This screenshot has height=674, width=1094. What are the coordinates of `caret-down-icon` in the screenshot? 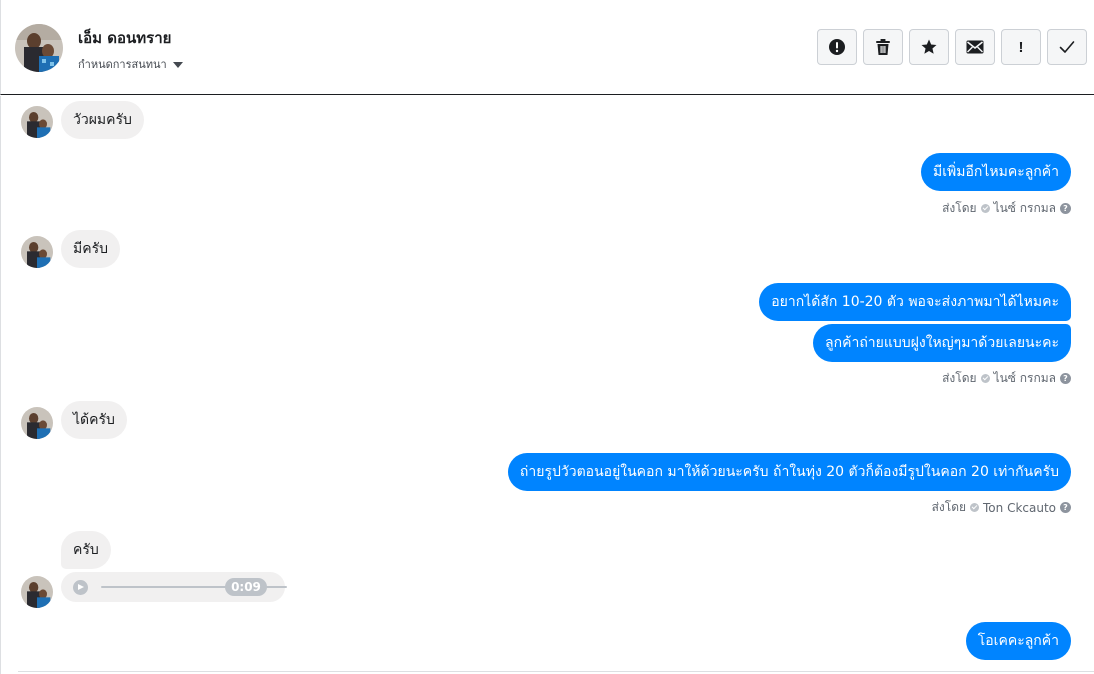 It's located at (177, 64).